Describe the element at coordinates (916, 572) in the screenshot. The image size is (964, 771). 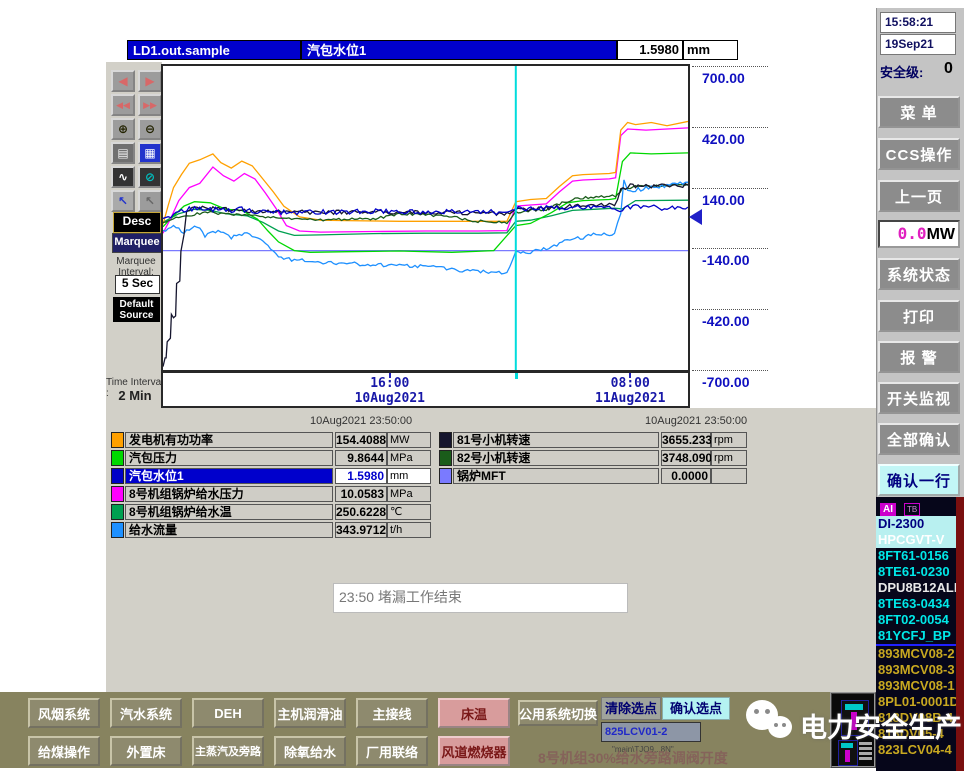
I see `point-list-item: 8TE61-0230` at that location.